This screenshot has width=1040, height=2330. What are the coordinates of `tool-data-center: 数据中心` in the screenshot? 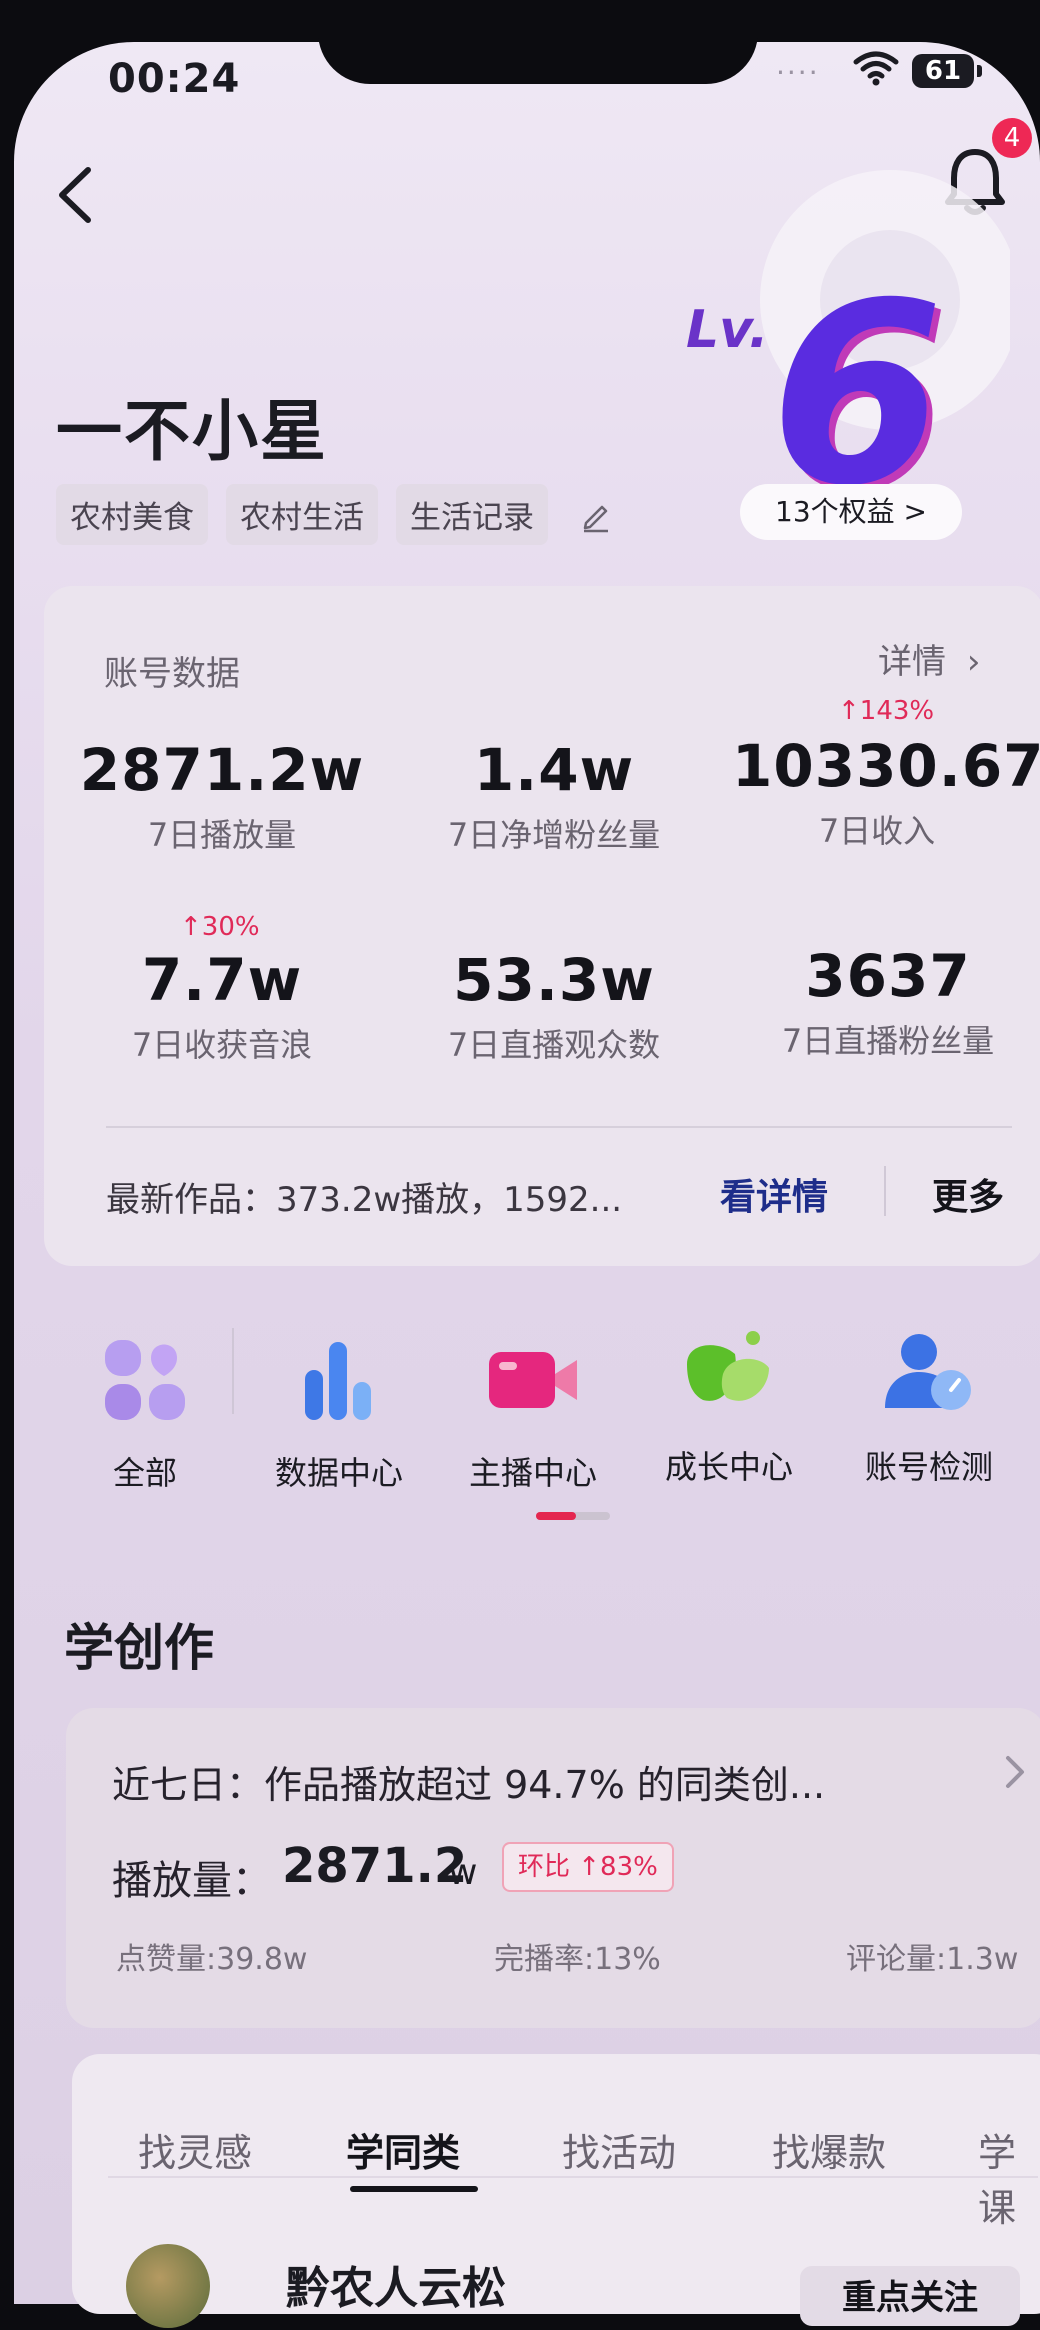 It's located at (339, 1412).